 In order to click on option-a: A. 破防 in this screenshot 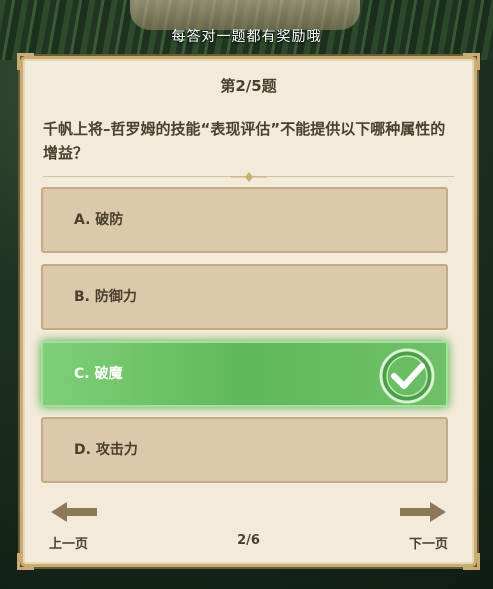, I will do `click(244, 220)`.